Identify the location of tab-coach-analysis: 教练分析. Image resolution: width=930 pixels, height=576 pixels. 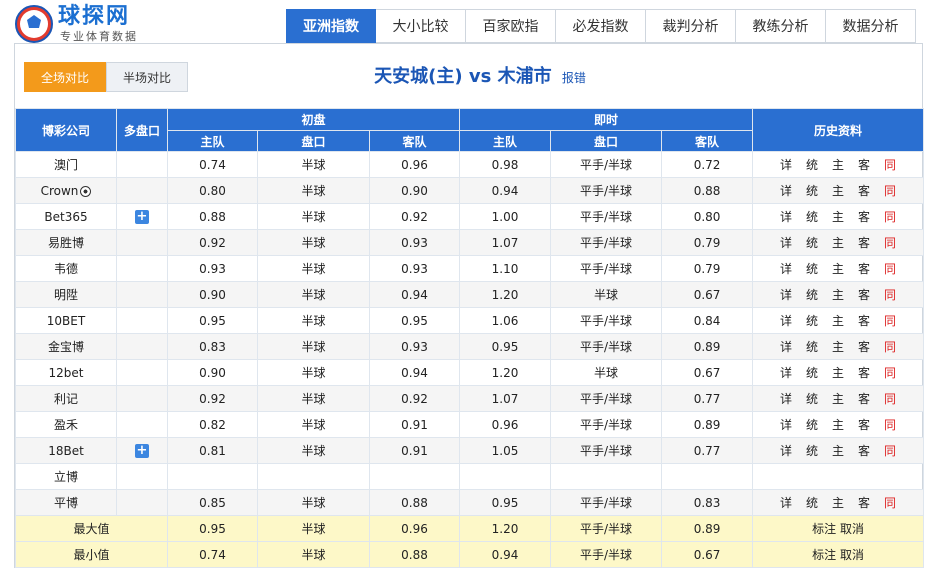
(781, 26).